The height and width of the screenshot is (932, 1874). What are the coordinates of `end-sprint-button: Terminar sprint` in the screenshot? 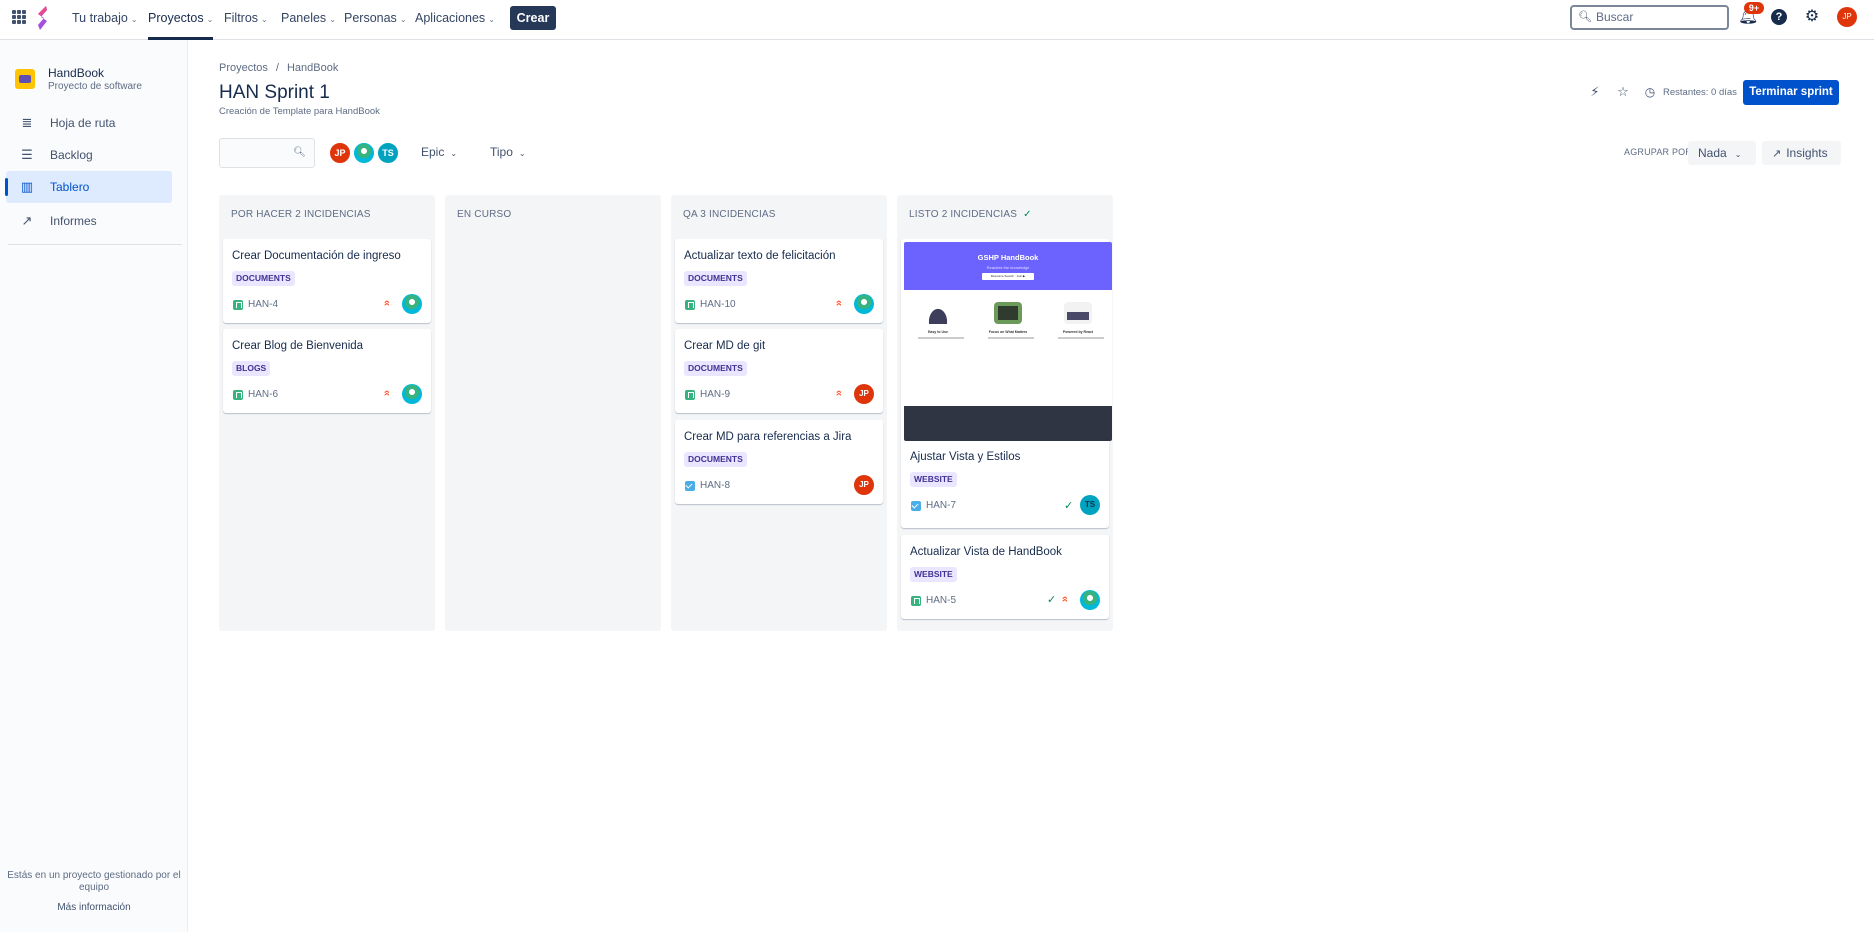 It's located at (1791, 92).